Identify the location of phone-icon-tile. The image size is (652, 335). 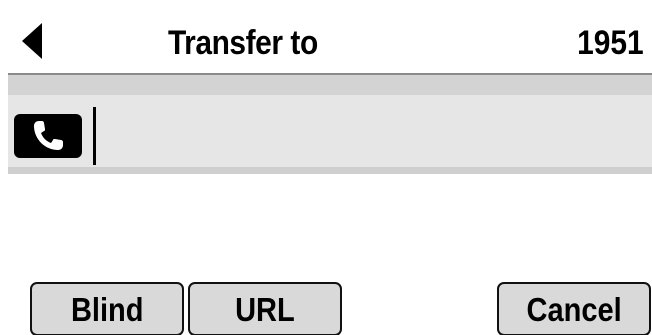
(48, 136).